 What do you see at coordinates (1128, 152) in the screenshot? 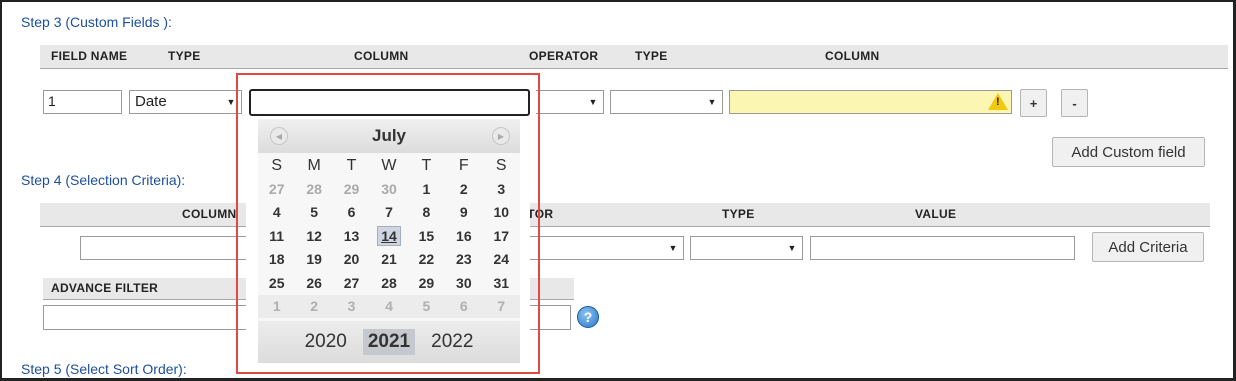
I see `add-custom-field-button: Add Custom field` at bounding box center [1128, 152].